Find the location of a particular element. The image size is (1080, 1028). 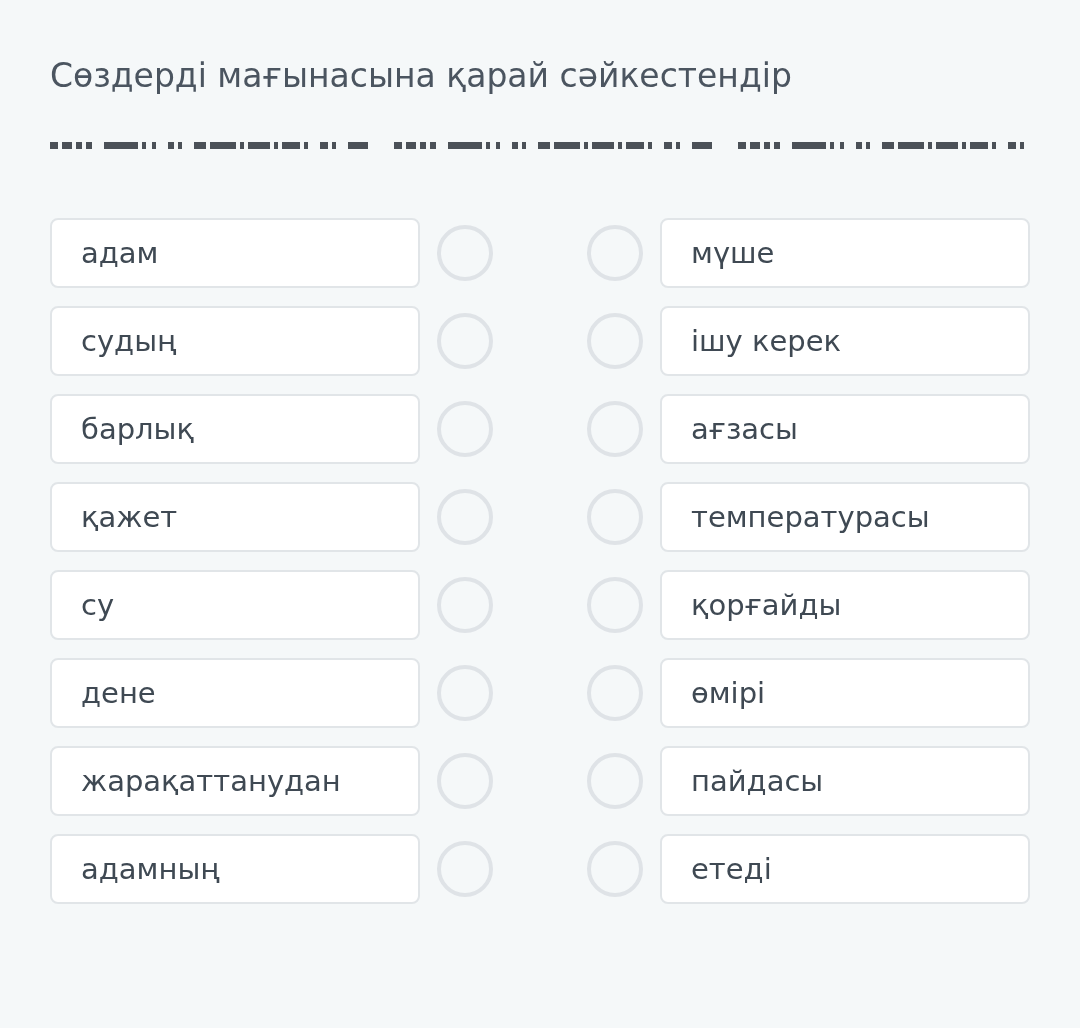

answer-card: адамның is located at coordinates (235, 869).